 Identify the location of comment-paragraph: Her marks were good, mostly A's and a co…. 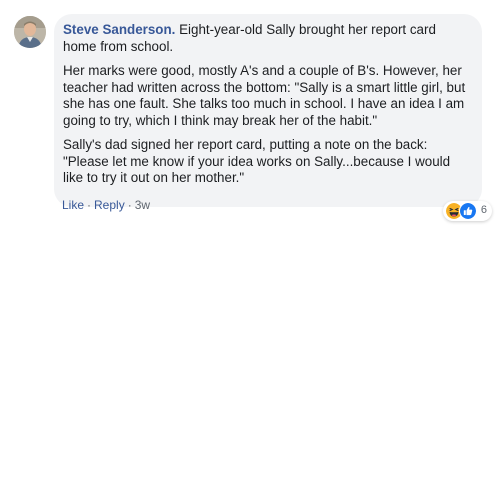
(264, 95).